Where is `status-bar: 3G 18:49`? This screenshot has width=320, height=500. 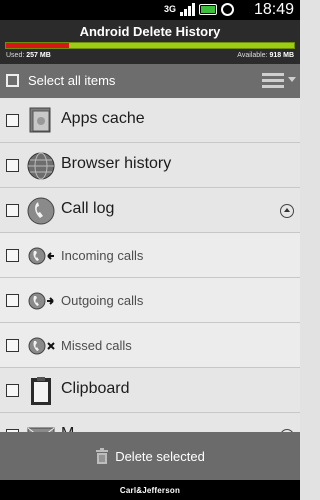 status-bar: 3G 18:49 is located at coordinates (150, 10).